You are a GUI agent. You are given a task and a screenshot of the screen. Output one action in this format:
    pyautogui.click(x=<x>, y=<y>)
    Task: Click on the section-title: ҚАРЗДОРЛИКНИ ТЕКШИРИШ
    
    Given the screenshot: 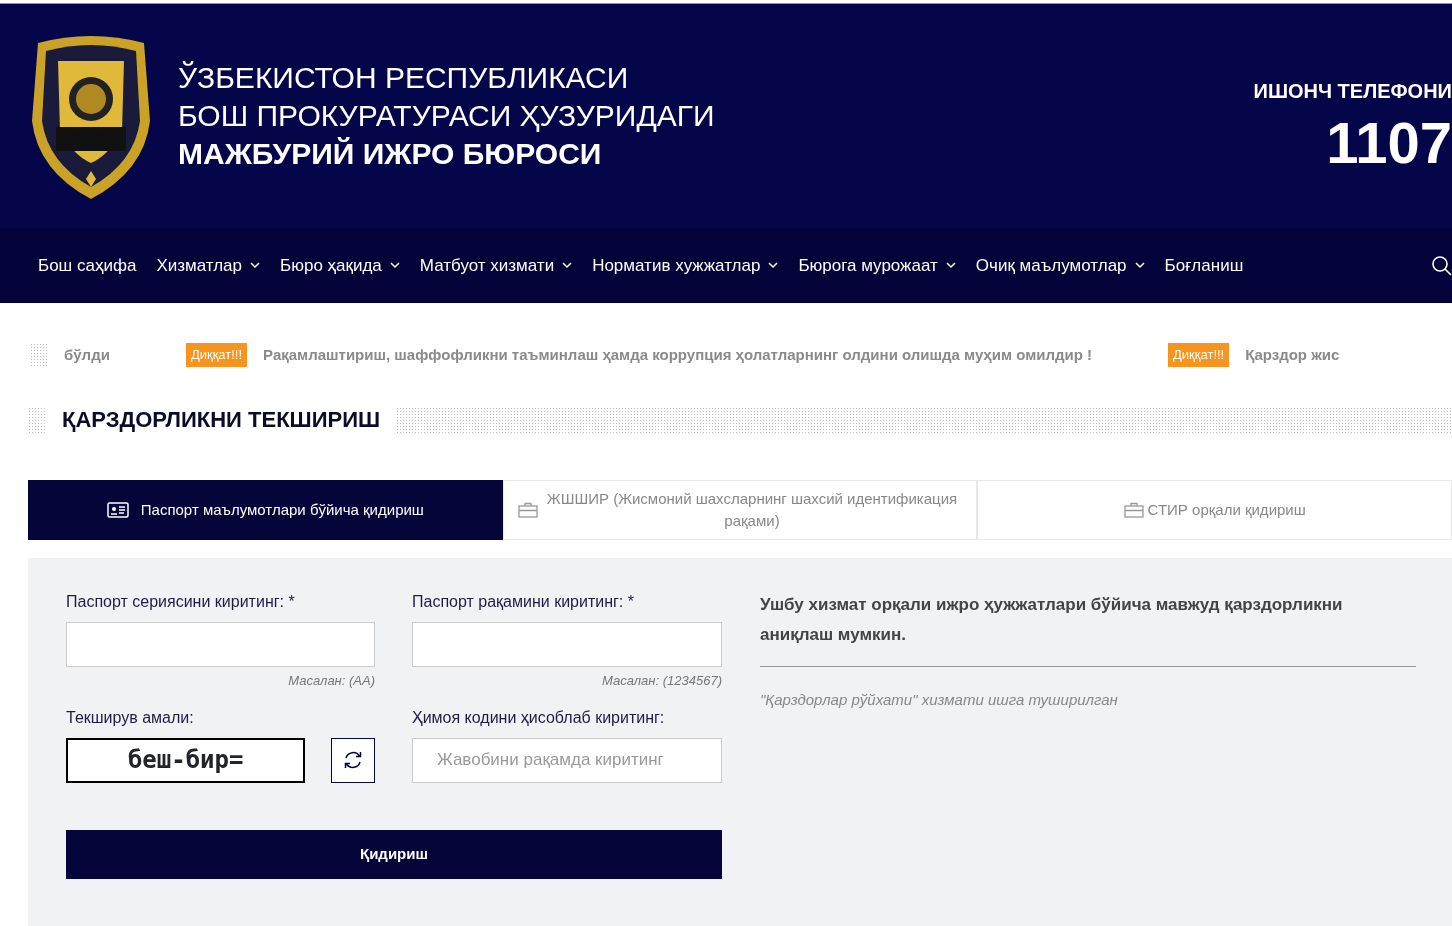 What is the action you would take?
    pyautogui.click(x=221, y=420)
    